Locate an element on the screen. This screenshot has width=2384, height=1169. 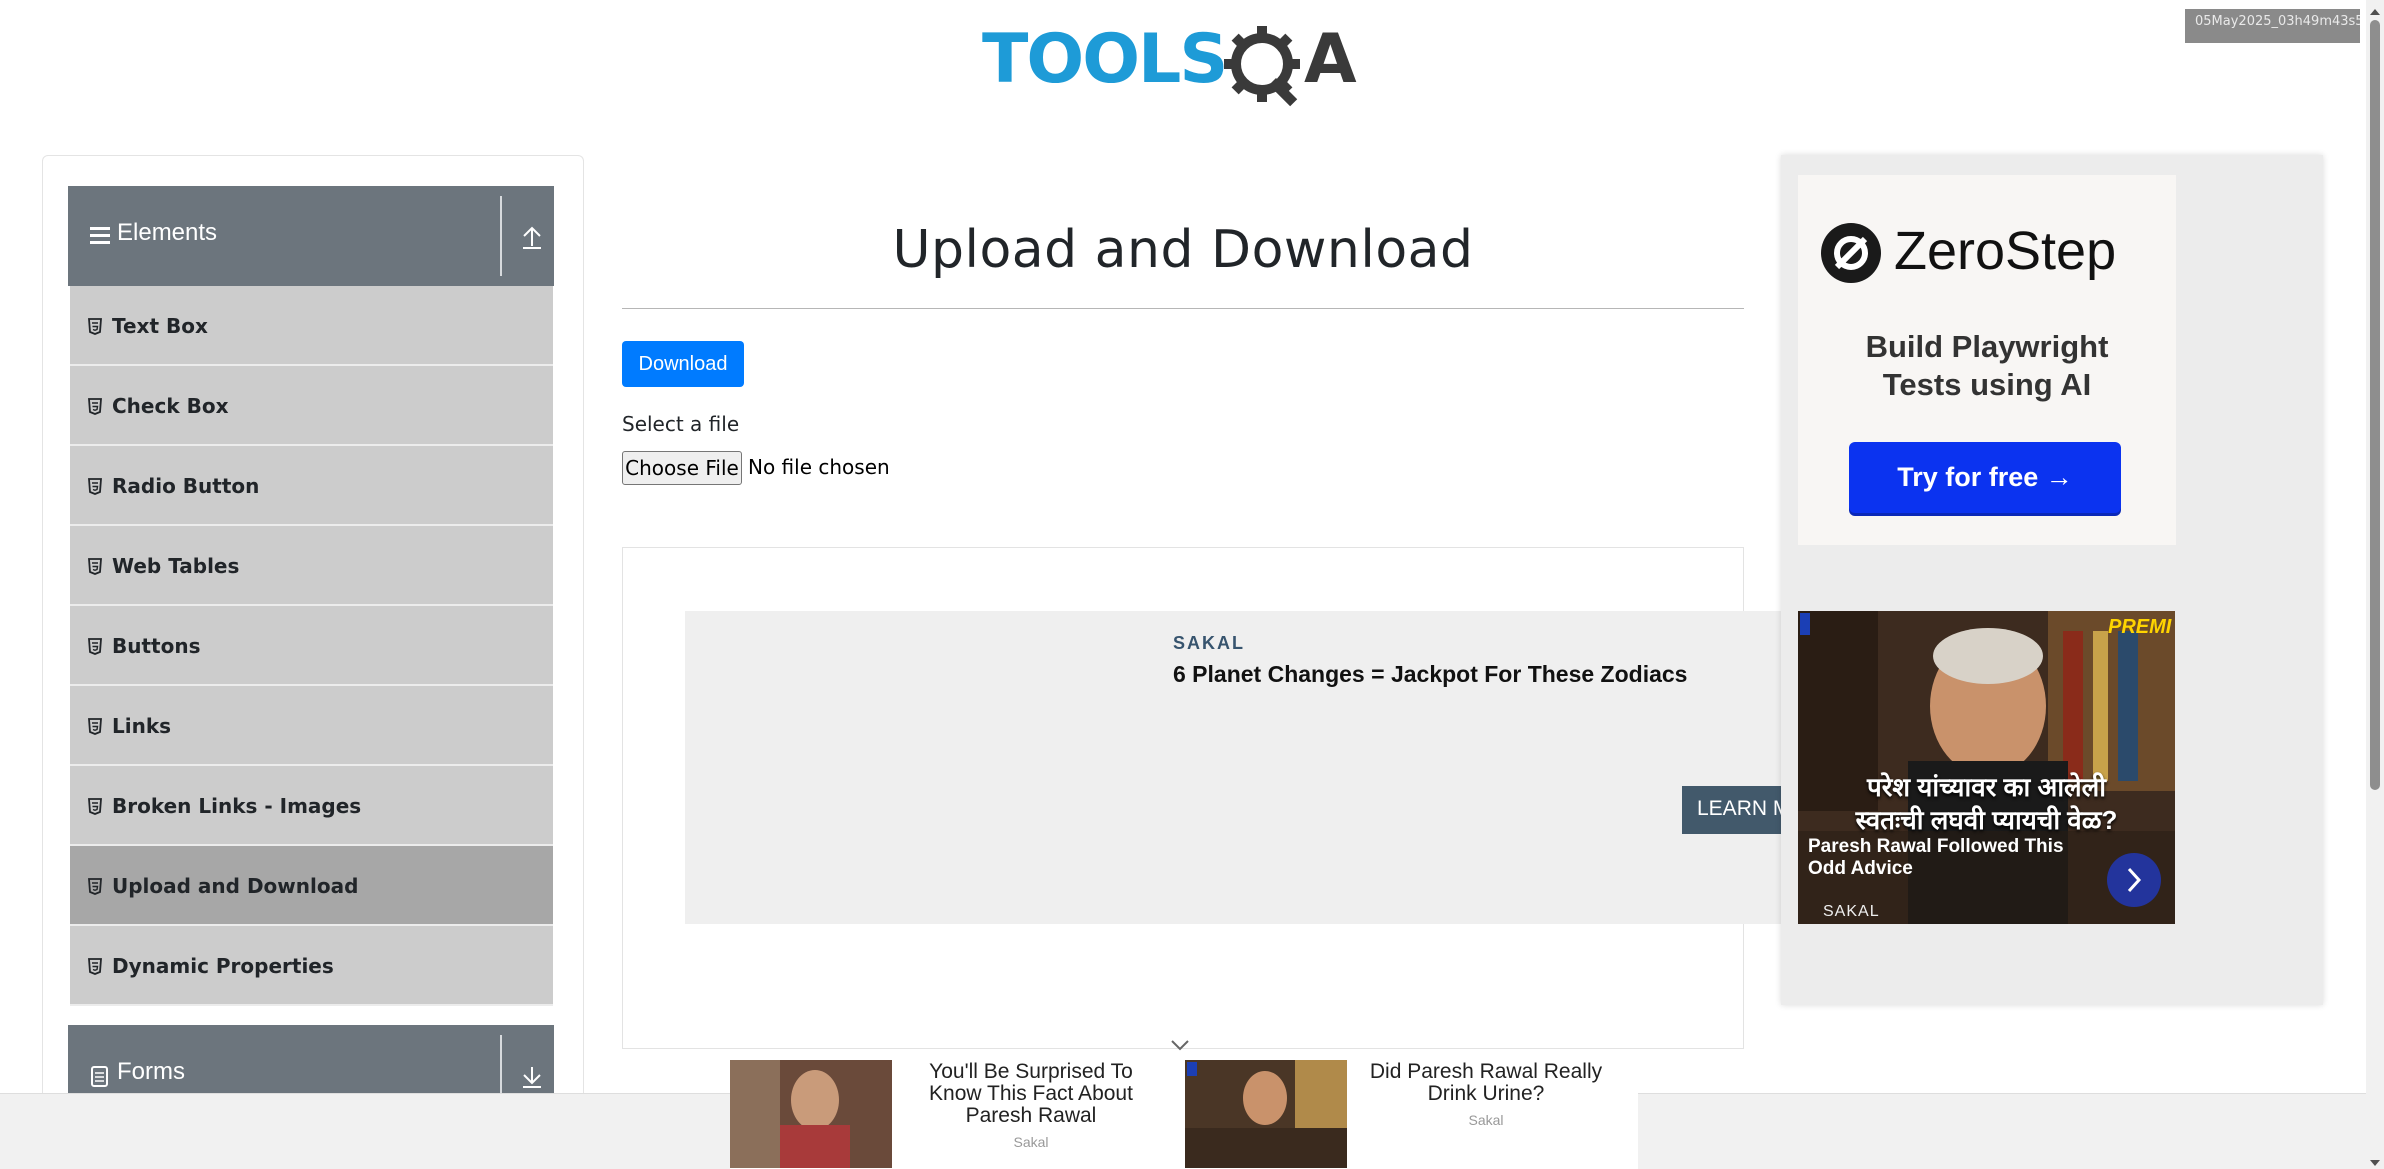
menu-item-label: Check Box is located at coordinates (170, 406).